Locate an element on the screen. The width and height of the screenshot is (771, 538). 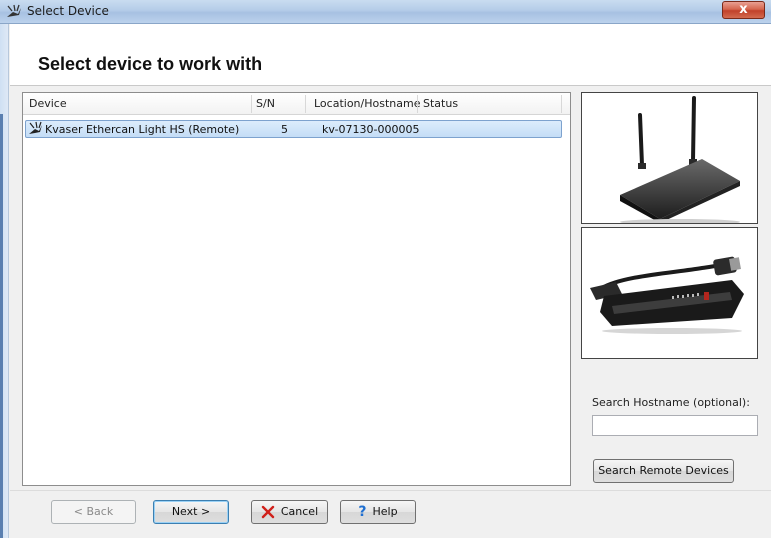
help-button: ? Help is located at coordinates (378, 512).